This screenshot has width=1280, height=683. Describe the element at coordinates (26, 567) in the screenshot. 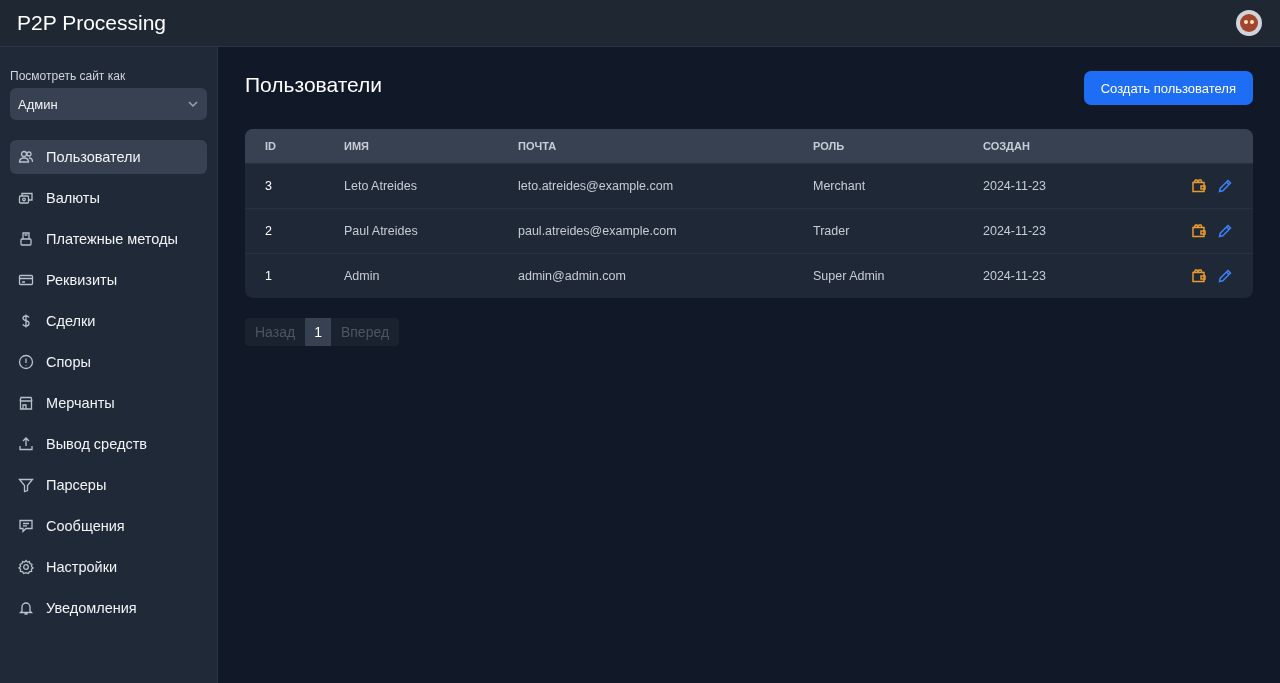

I see `gear-icon` at that location.